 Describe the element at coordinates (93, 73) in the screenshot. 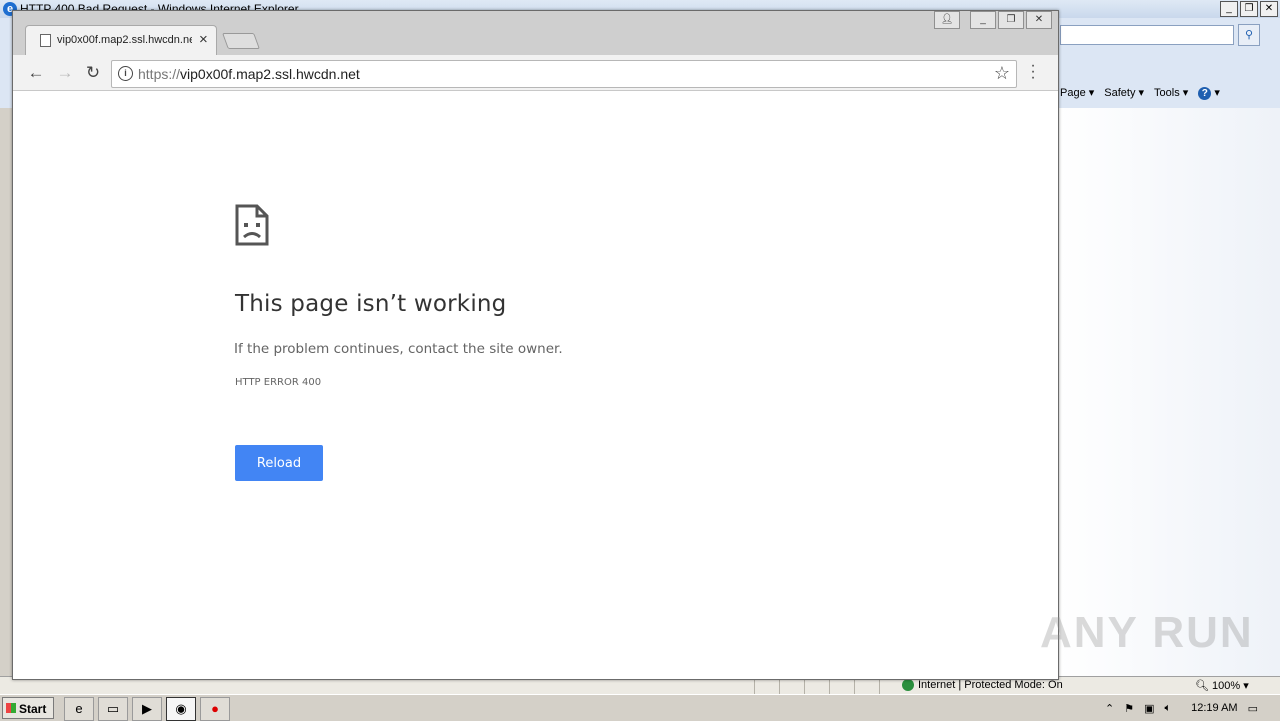

I see `reload-icon: ↻` at that location.